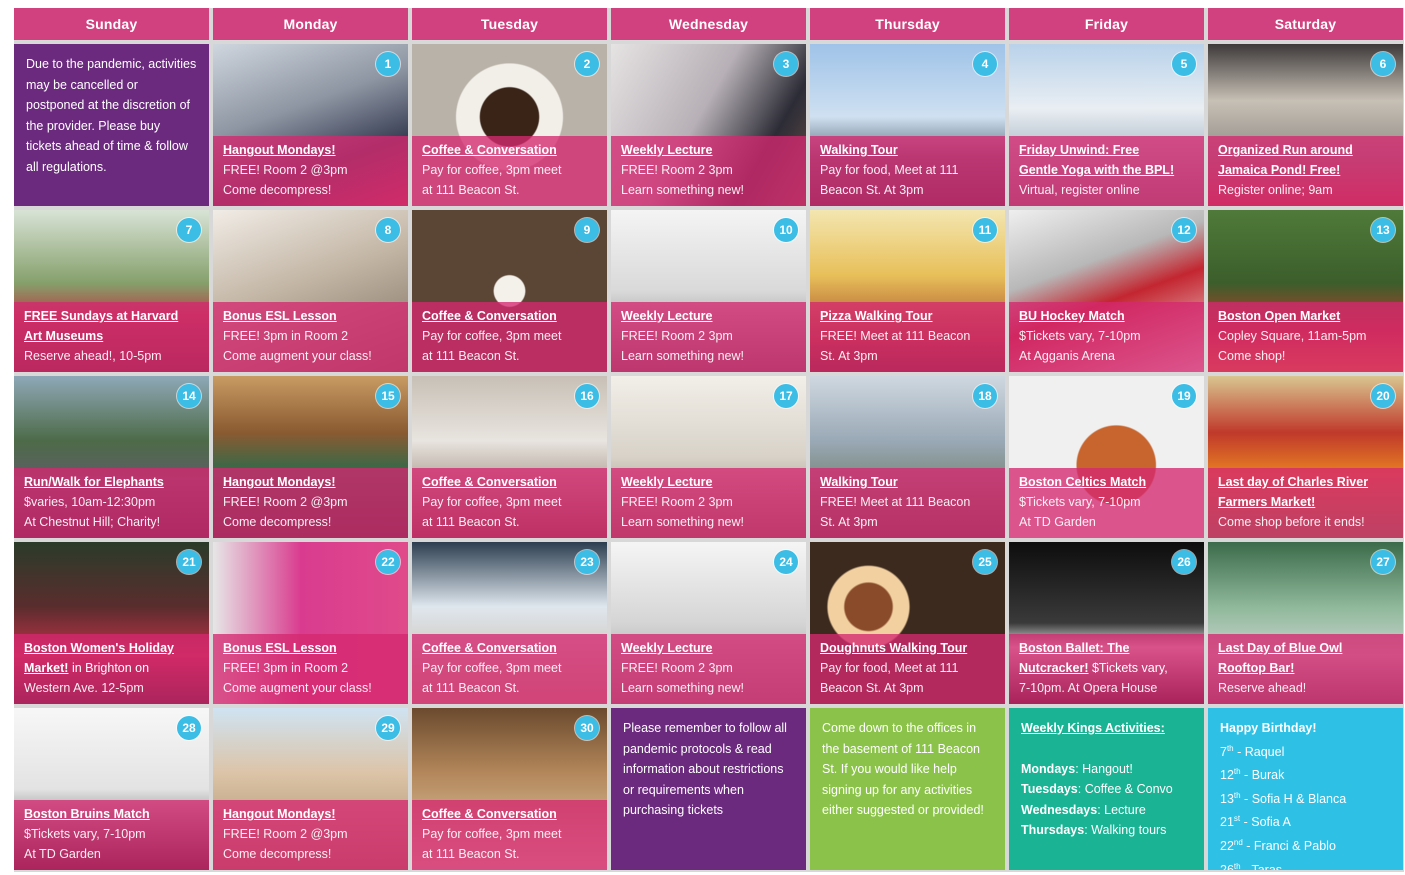  I want to click on event-title-link: Boston Celtics Match, so click(1108, 482).